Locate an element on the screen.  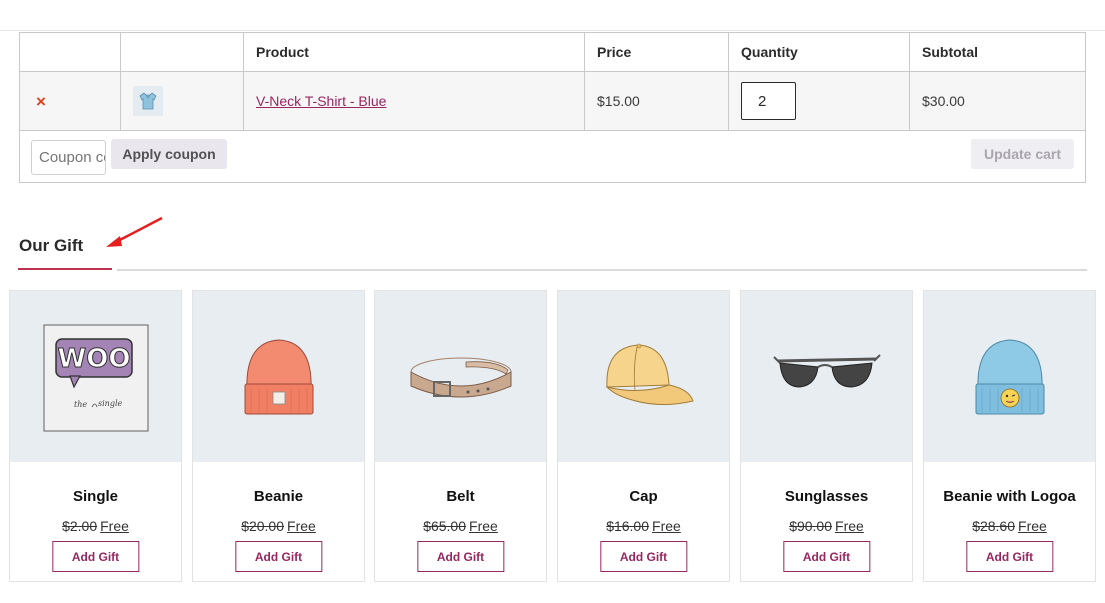
gift-old-price: $90.00 is located at coordinates (811, 526).